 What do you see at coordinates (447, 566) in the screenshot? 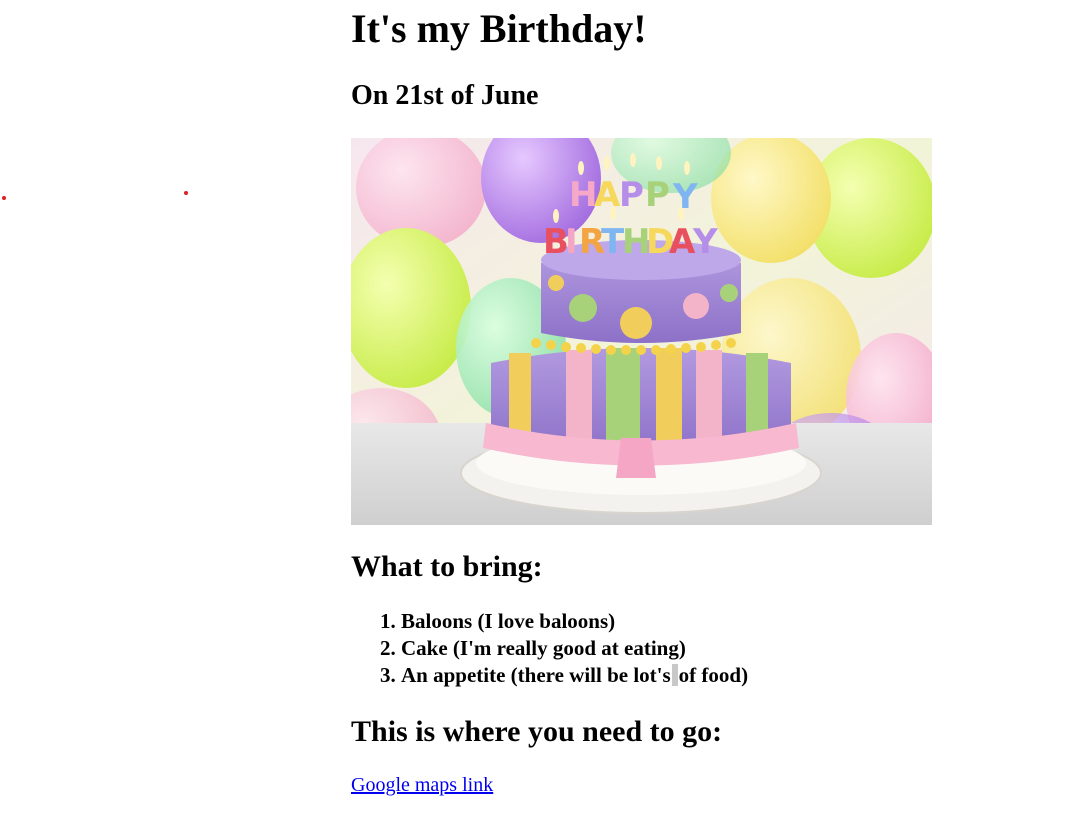
I see `what-to-bring-heading: What to bring:` at bounding box center [447, 566].